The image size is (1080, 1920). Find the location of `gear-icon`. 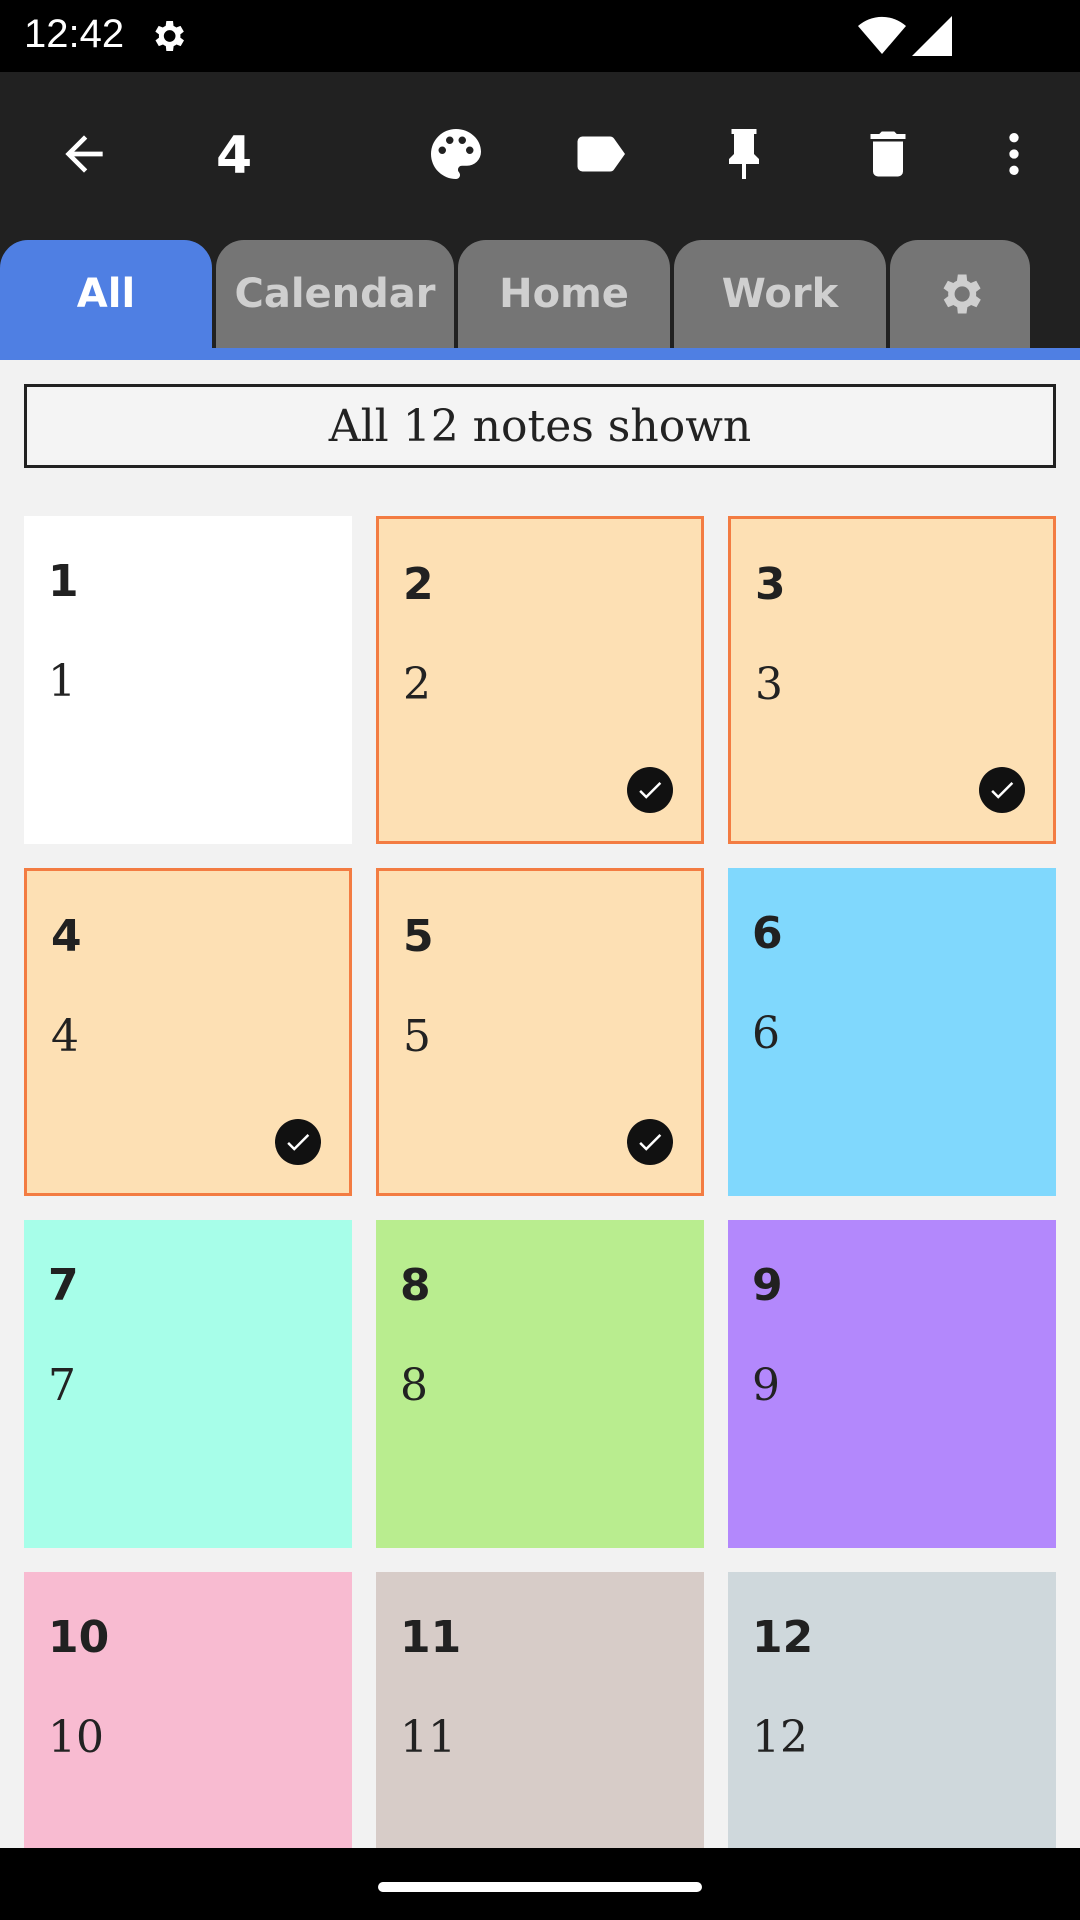

gear-icon is located at coordinates (962, 294).